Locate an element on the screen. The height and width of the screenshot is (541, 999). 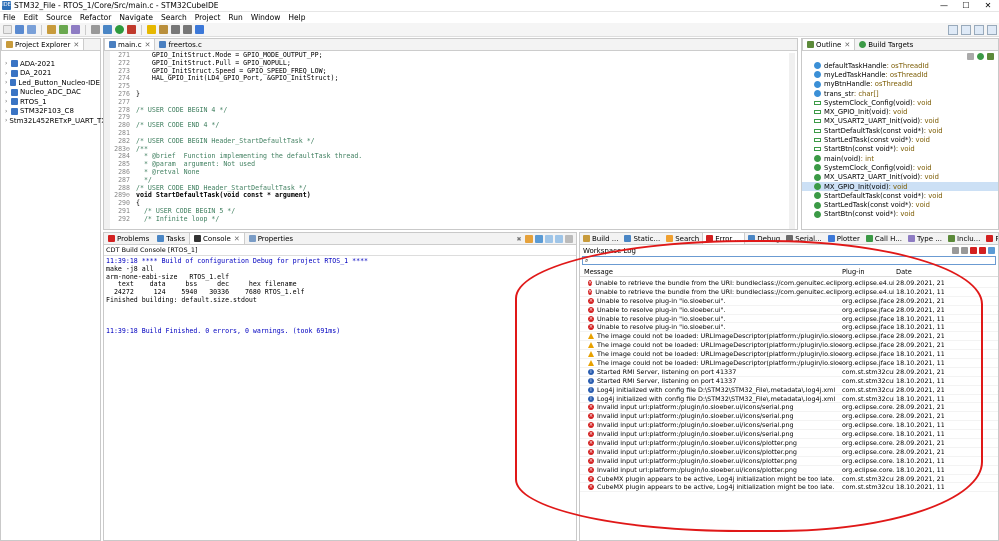
project-item: › STM32F103_C8 is located at coordinates (50, 112).